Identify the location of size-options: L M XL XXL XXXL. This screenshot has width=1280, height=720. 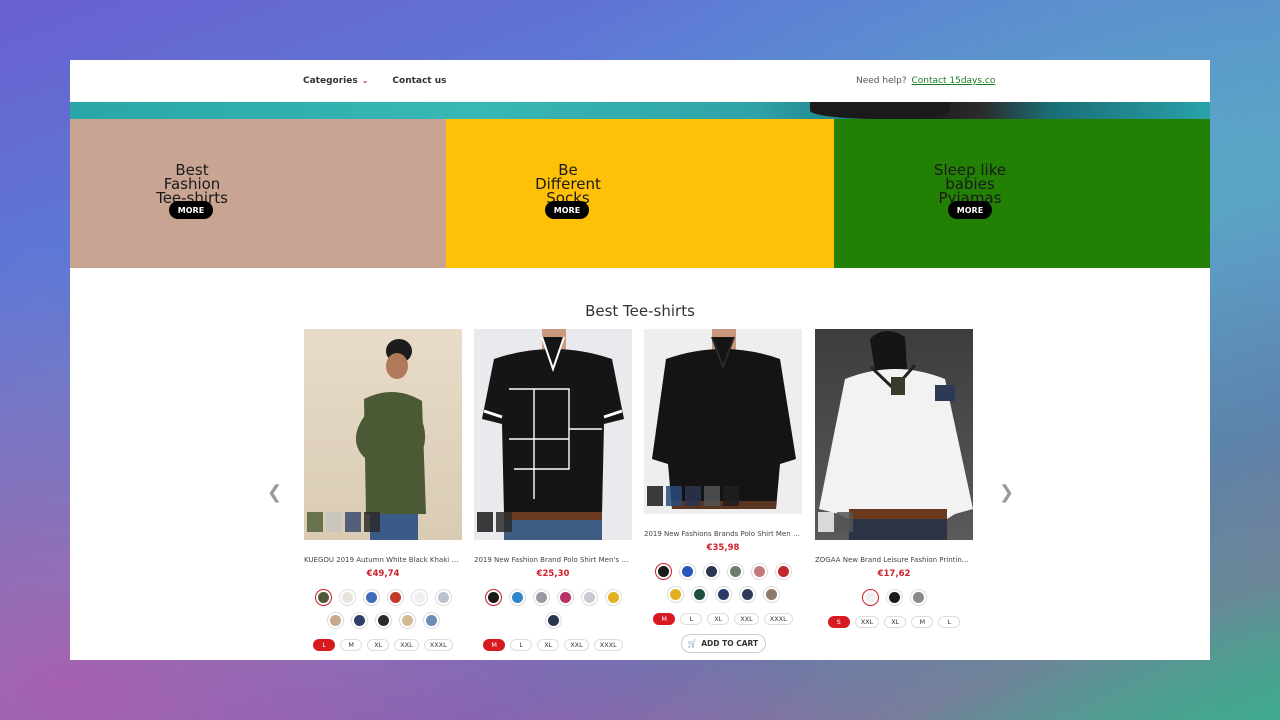
(383, 645).